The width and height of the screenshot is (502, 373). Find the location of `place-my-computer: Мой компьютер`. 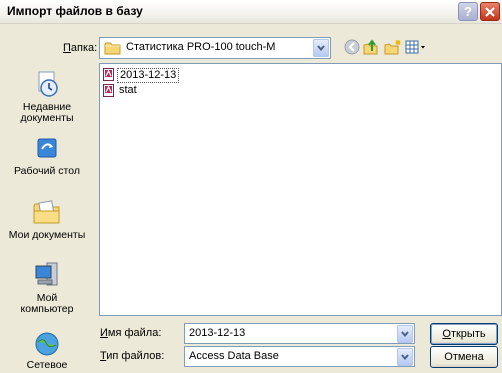

place-my-computer: Мой компьютер is located at coordinates (47, 287).